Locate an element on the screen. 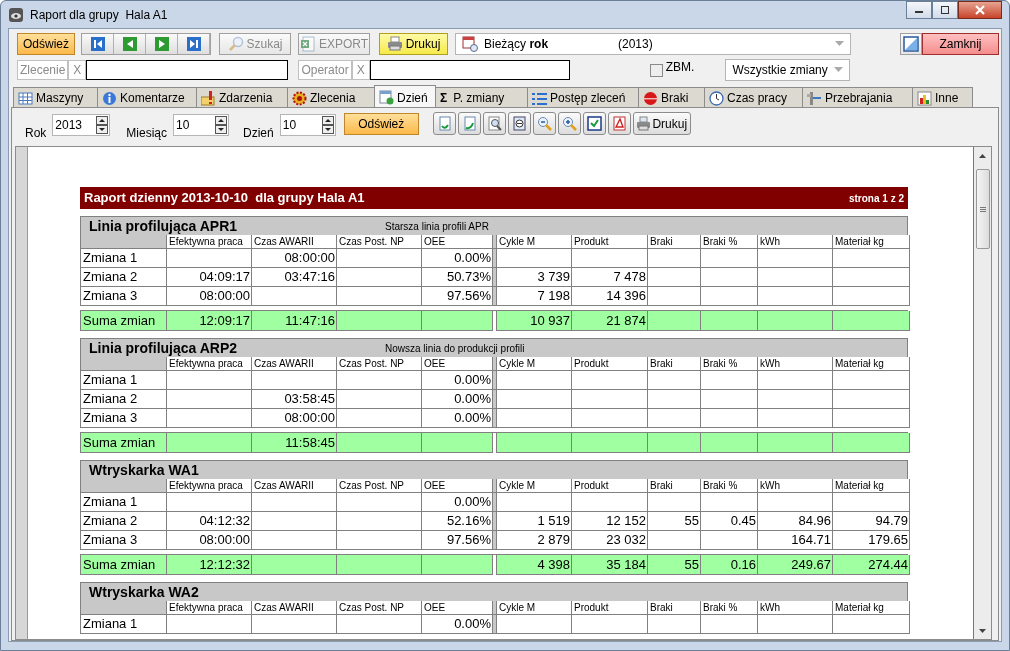 The height and width of the screenshot is (651, 1010). tab: Dzień is located at coordinates (405, 97).